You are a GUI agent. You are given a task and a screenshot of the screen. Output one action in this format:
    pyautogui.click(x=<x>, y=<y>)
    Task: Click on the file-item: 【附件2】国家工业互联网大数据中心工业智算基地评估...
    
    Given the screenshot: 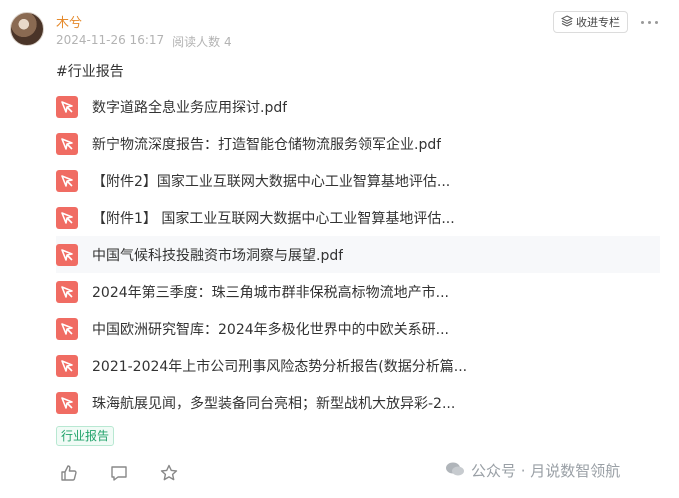 What is the action you would take?
    pyautogui.click(x=358, y=180)
    